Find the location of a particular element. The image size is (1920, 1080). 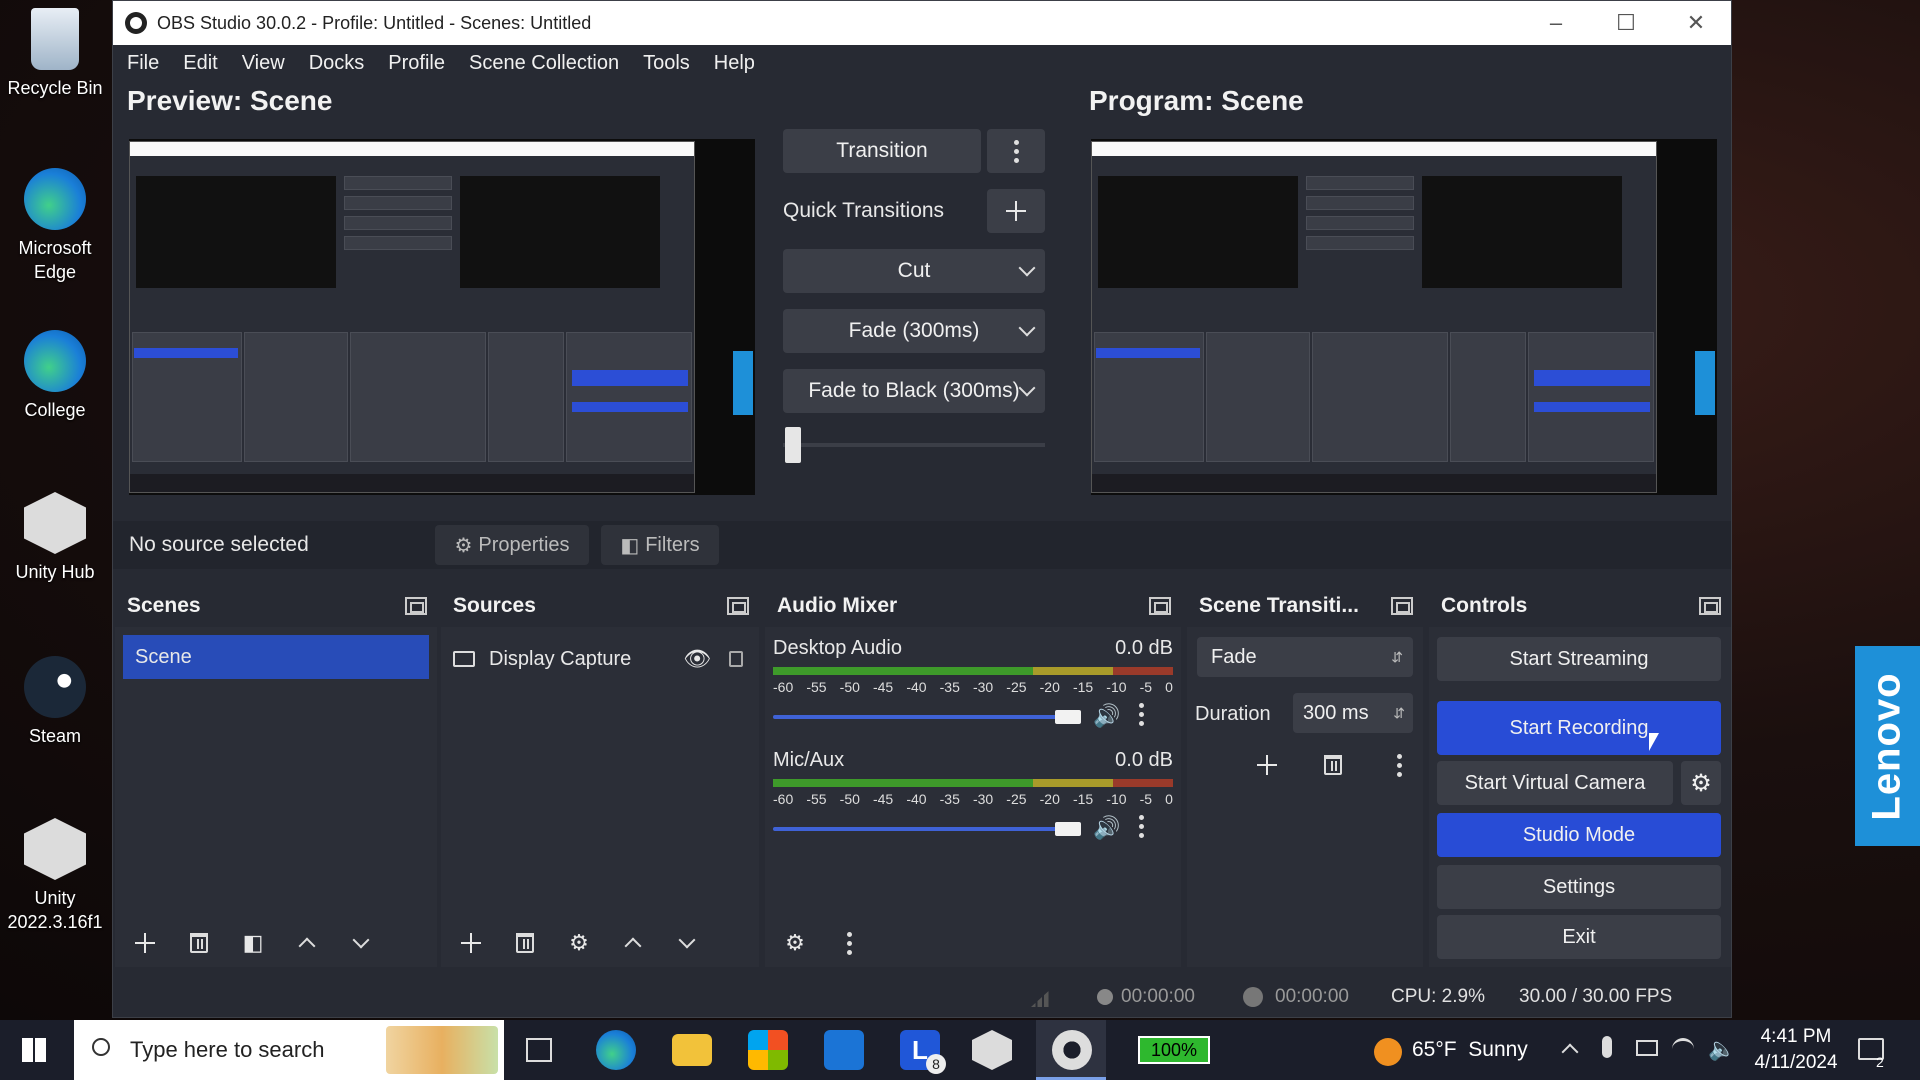

move-source-down-button is located at coordinates (687, 943).